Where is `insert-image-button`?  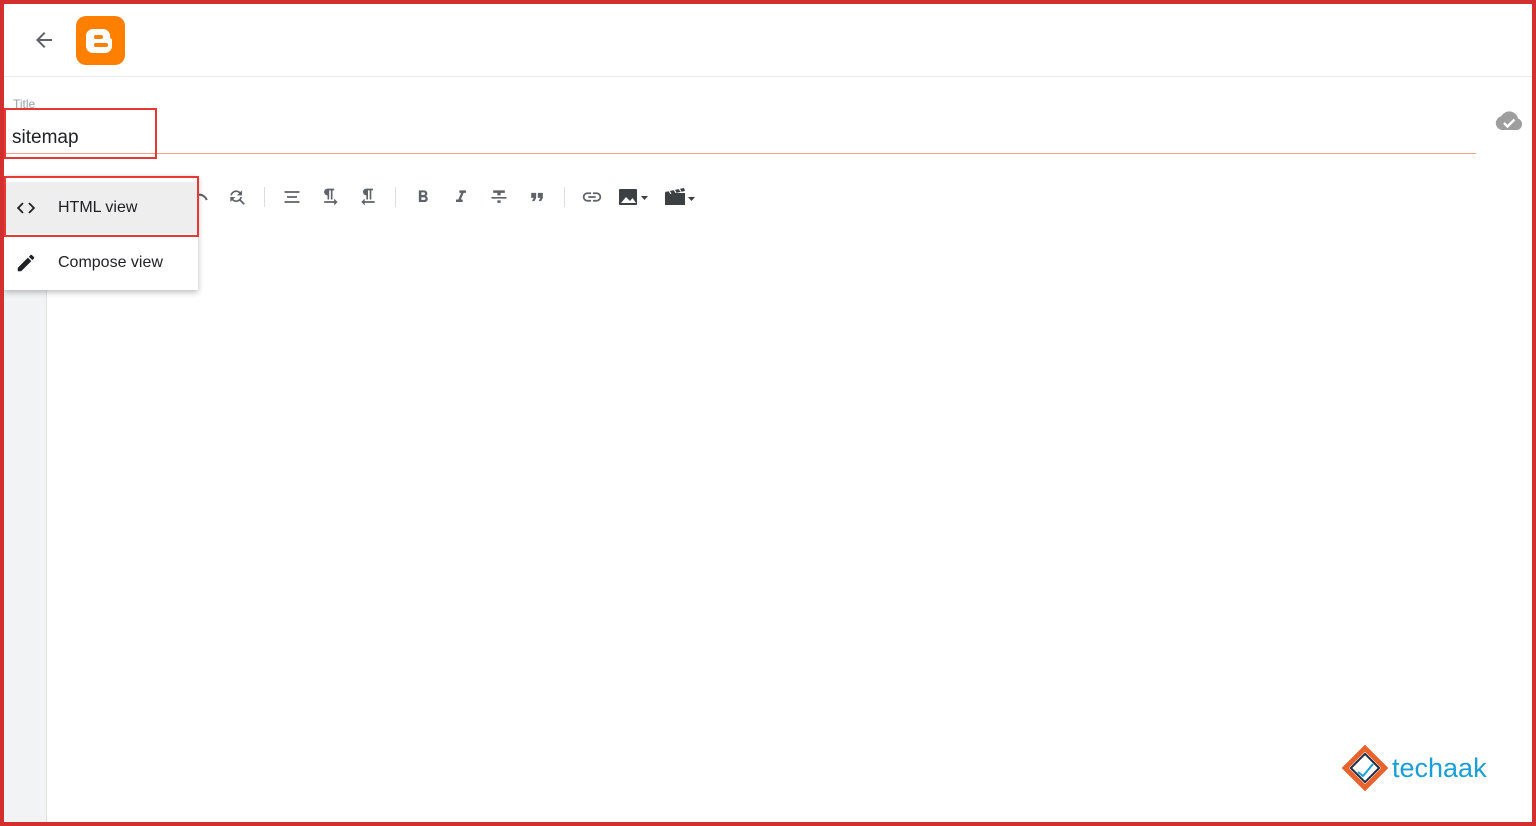
insert-image-button is located at coordinates (634, 197).